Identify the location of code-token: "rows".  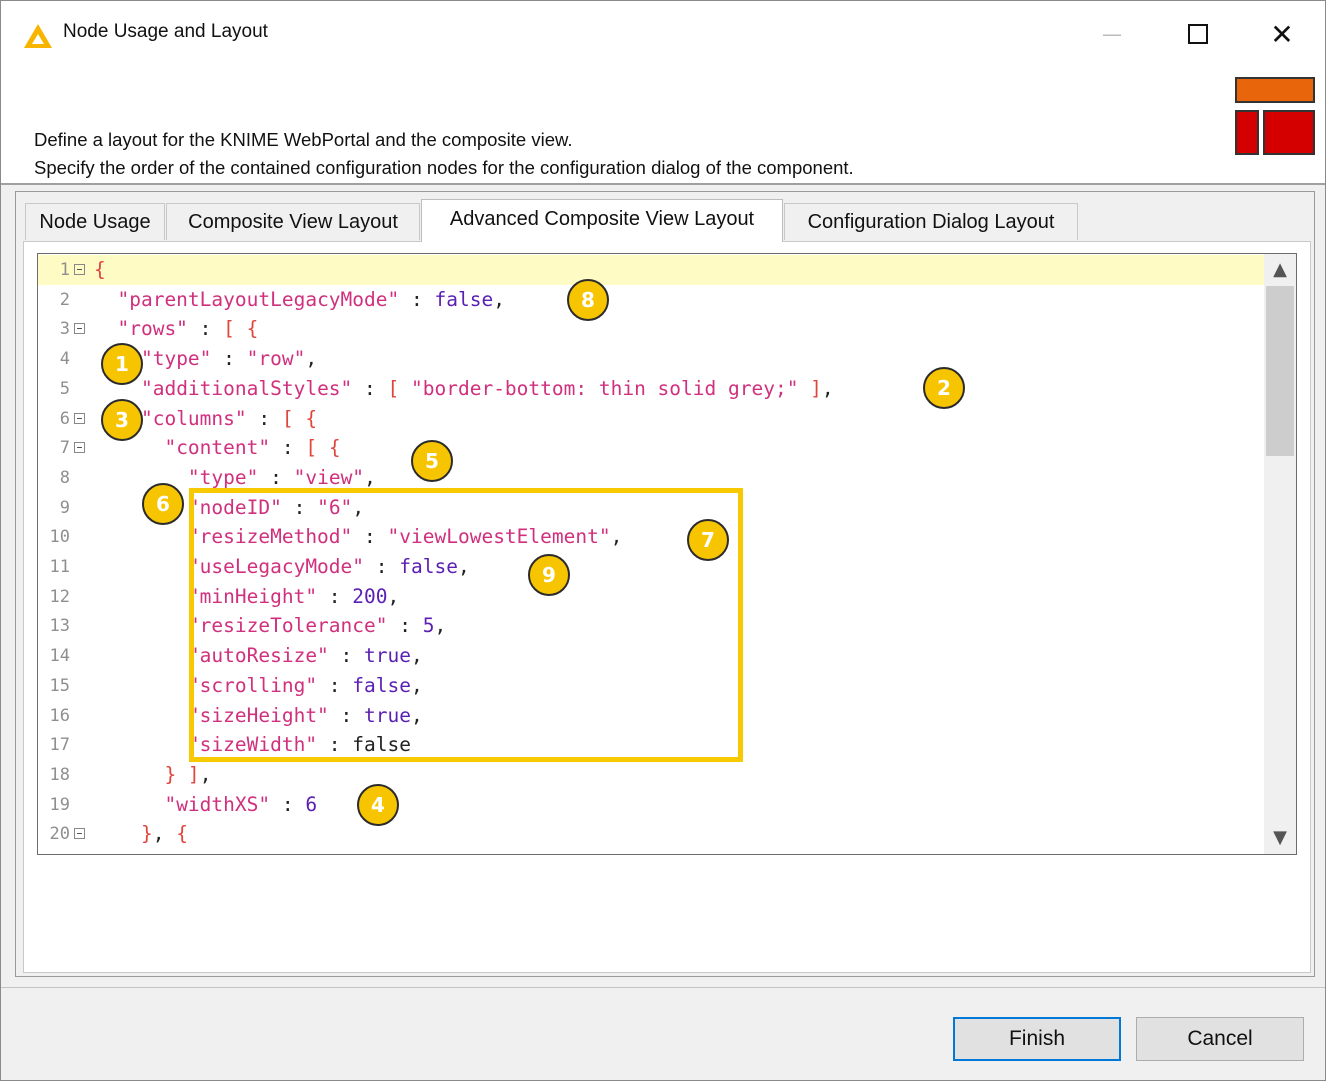
(152, 329).